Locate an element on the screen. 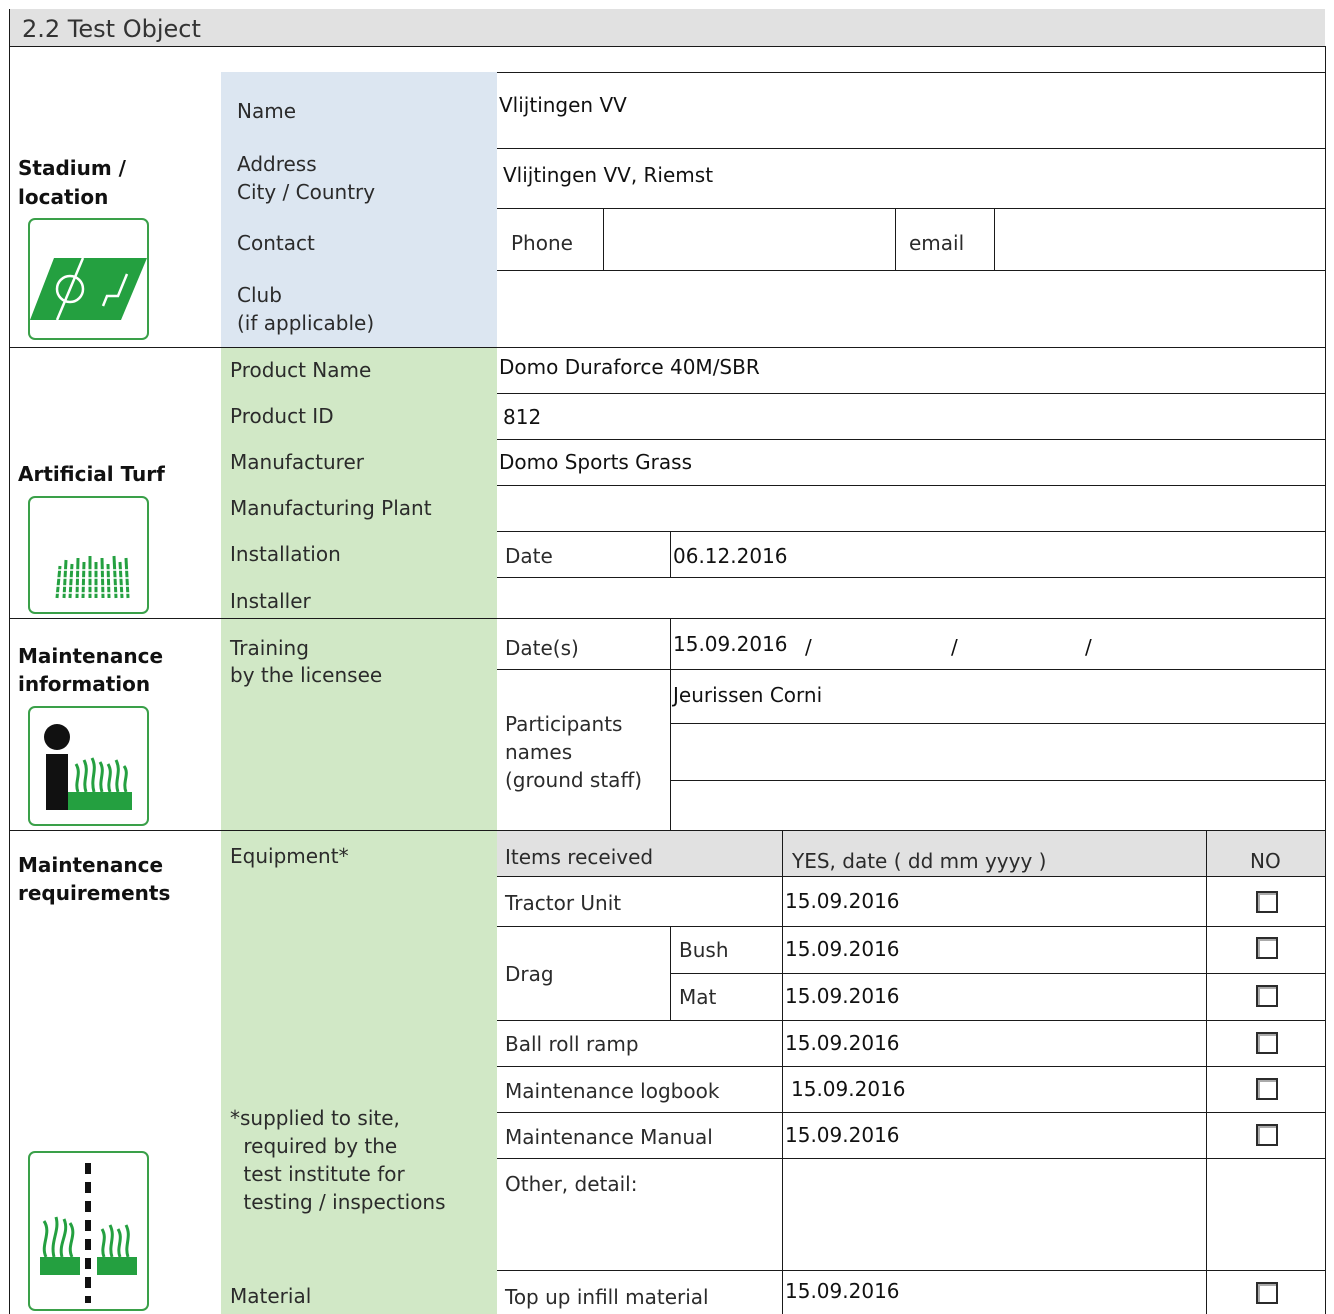 This screenshot has width=1334, height=1314. grass-turf-icon is located at coordinates (88, 555).